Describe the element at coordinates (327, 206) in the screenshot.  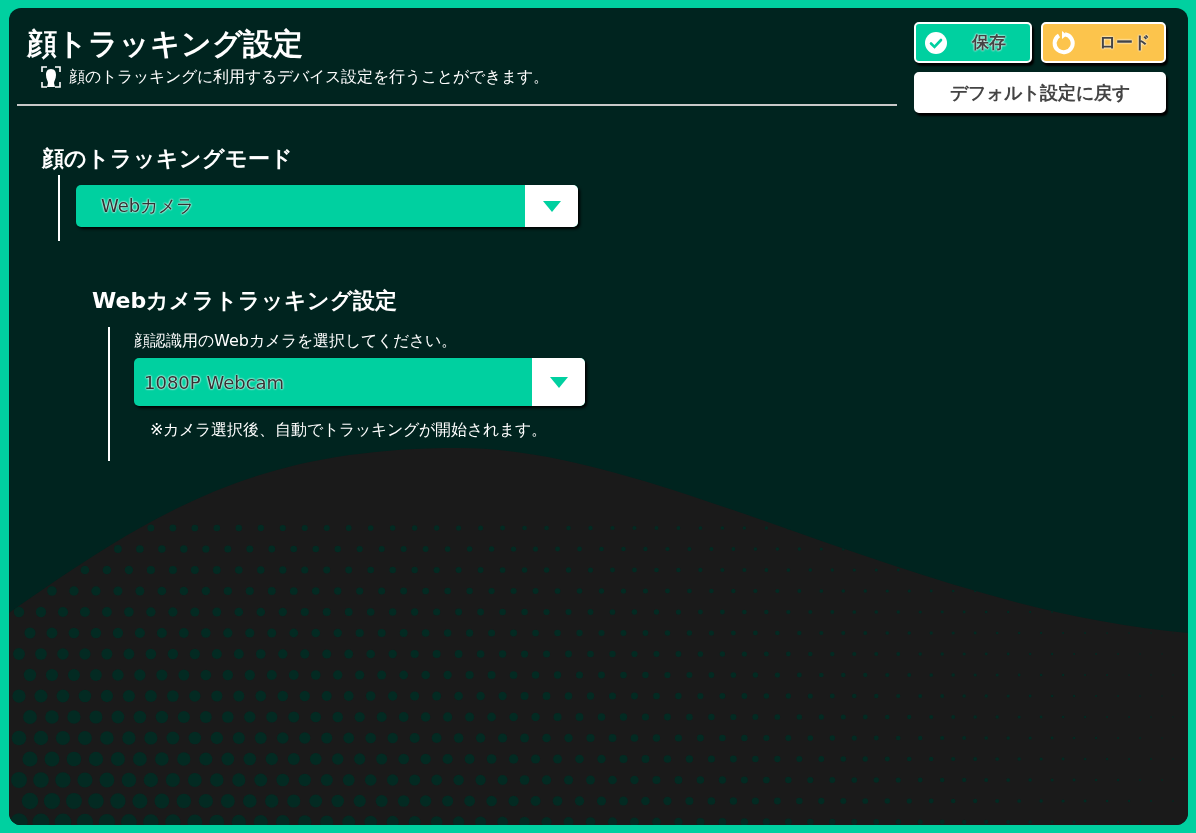
I see `mode-dropdown: Webカメラ` at that location.